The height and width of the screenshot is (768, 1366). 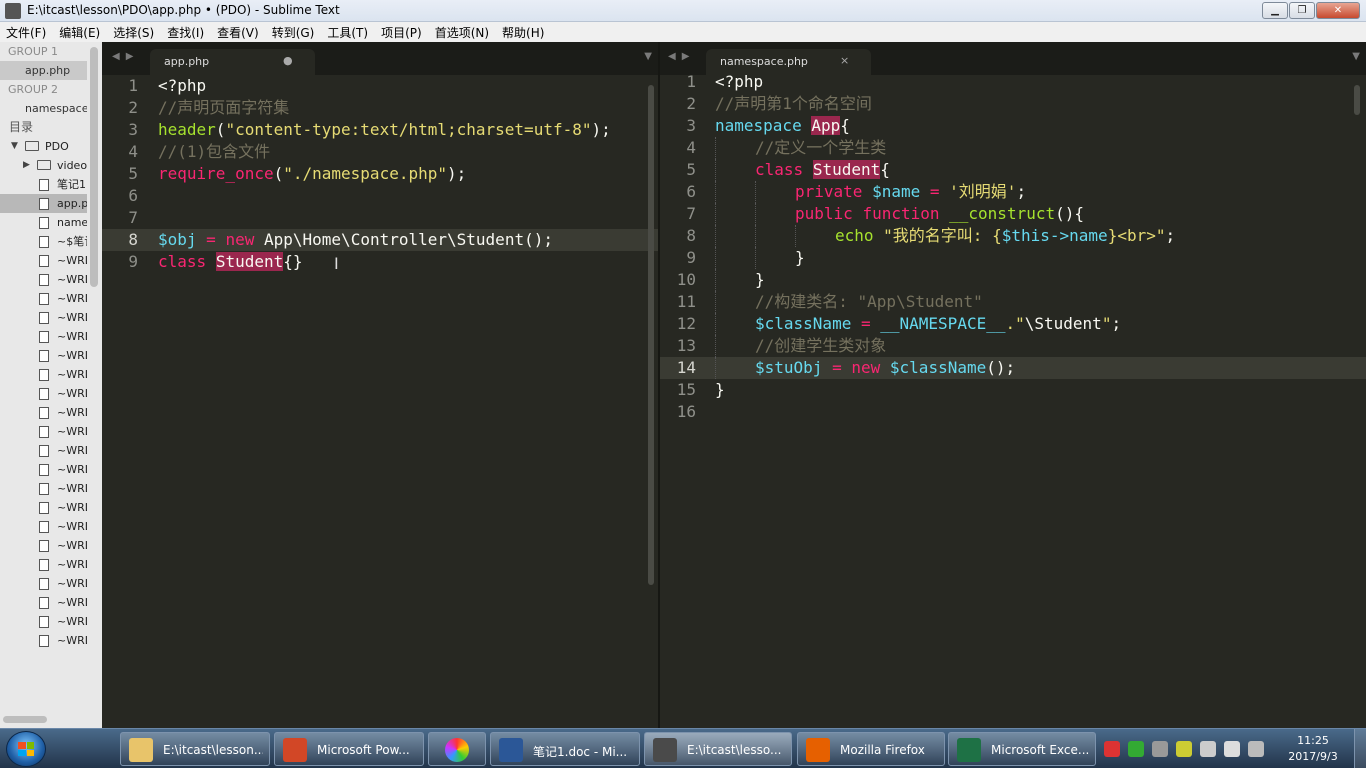 I want to click on code-line: 6 private $name = '刘明娟';, so click(x=1013, y=192).